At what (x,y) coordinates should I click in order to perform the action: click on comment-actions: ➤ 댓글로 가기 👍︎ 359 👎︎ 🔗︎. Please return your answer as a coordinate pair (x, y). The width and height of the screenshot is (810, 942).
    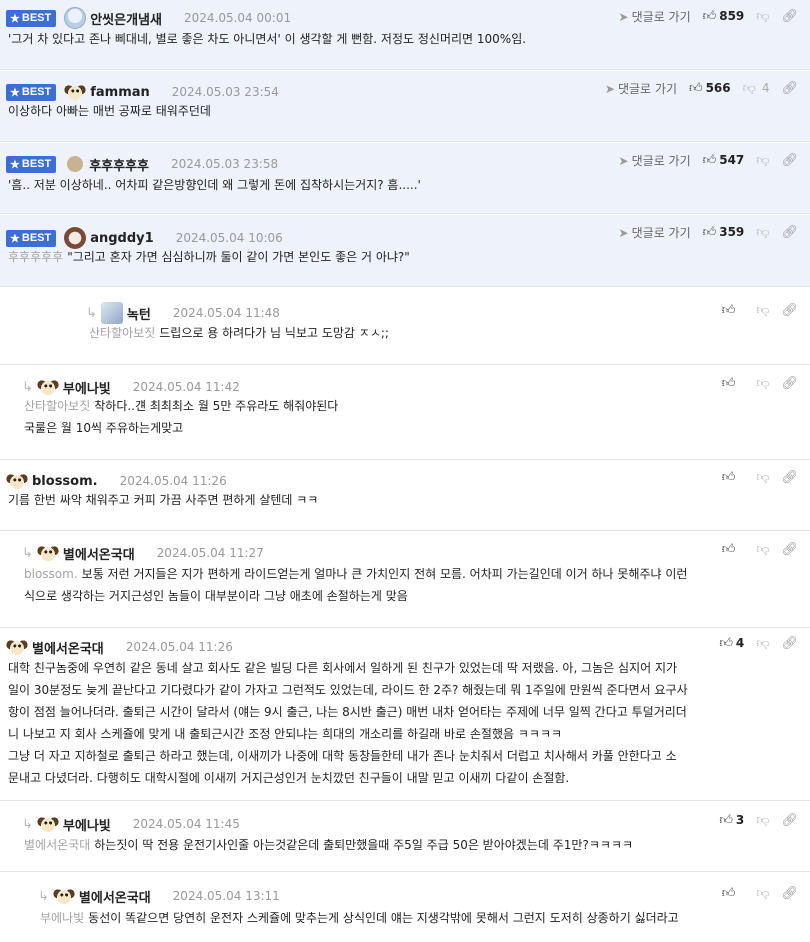
    Looking at the image, I should click on (714, 232).